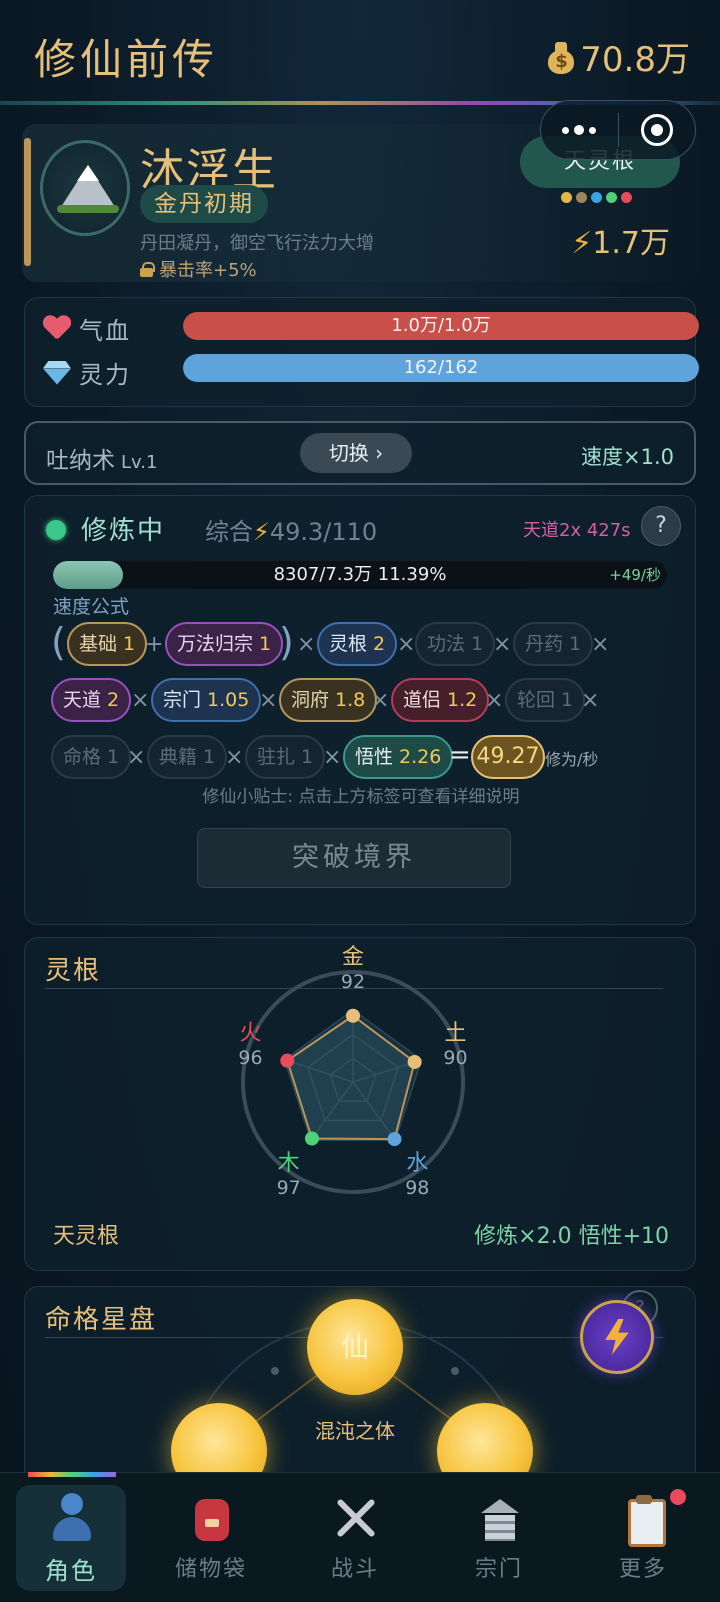 Image resolution: width=720 pixels, height=1602 pixels. I want to click on factor-value: 2, so click(379, 644).